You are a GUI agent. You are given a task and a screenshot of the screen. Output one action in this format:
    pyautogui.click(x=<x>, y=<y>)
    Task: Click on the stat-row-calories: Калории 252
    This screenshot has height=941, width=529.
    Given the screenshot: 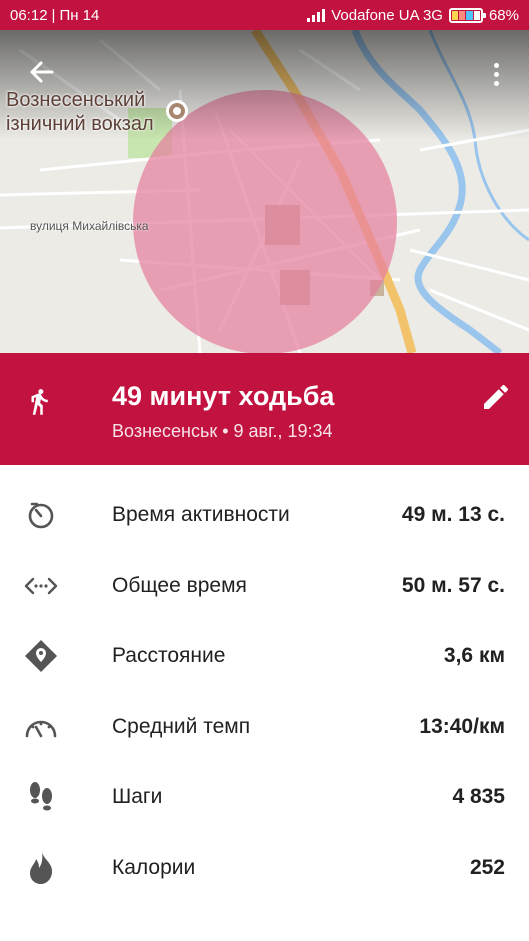 What is the action you would take?
    pyautogui.click(x=264, y=868)
    